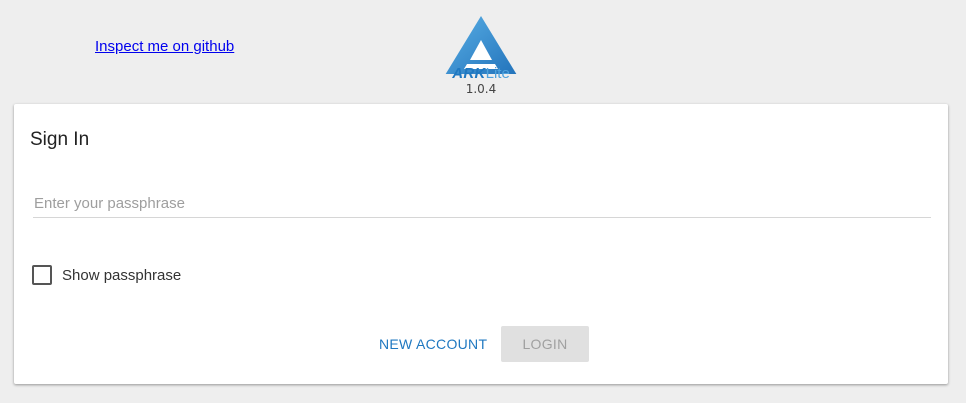 This screenshot has width=966, height=403. Describe the element at coordinates (122, 275) in the screenshot. I see `show-passphrase-label: Show passphrase` at that location.